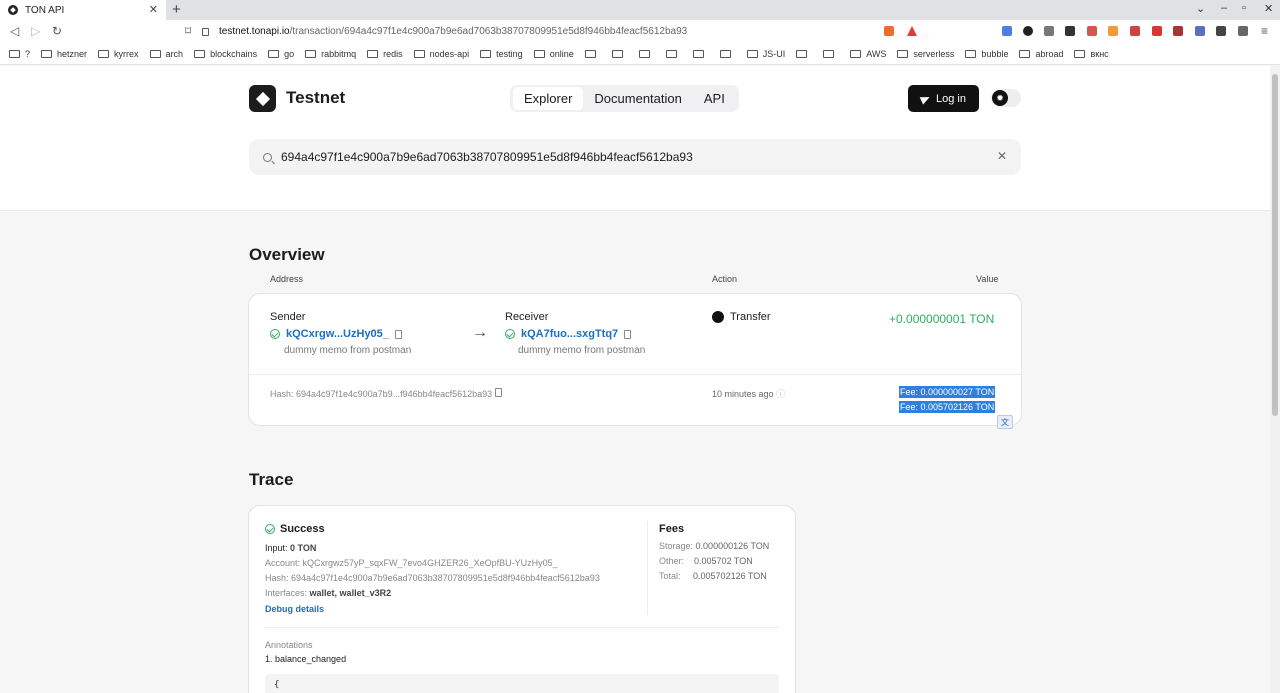 This screenshot has height=693, width=1280. What do you see at coordinates (267, 157) in the screenshot?
I see `search-icon` at bounding box center [267, 157].